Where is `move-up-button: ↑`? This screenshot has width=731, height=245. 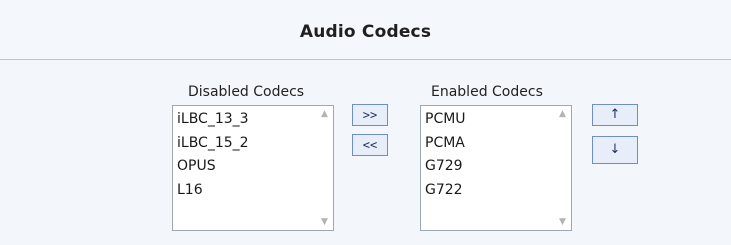 move-up-button: ↑ is located at coordinates (615, 115).